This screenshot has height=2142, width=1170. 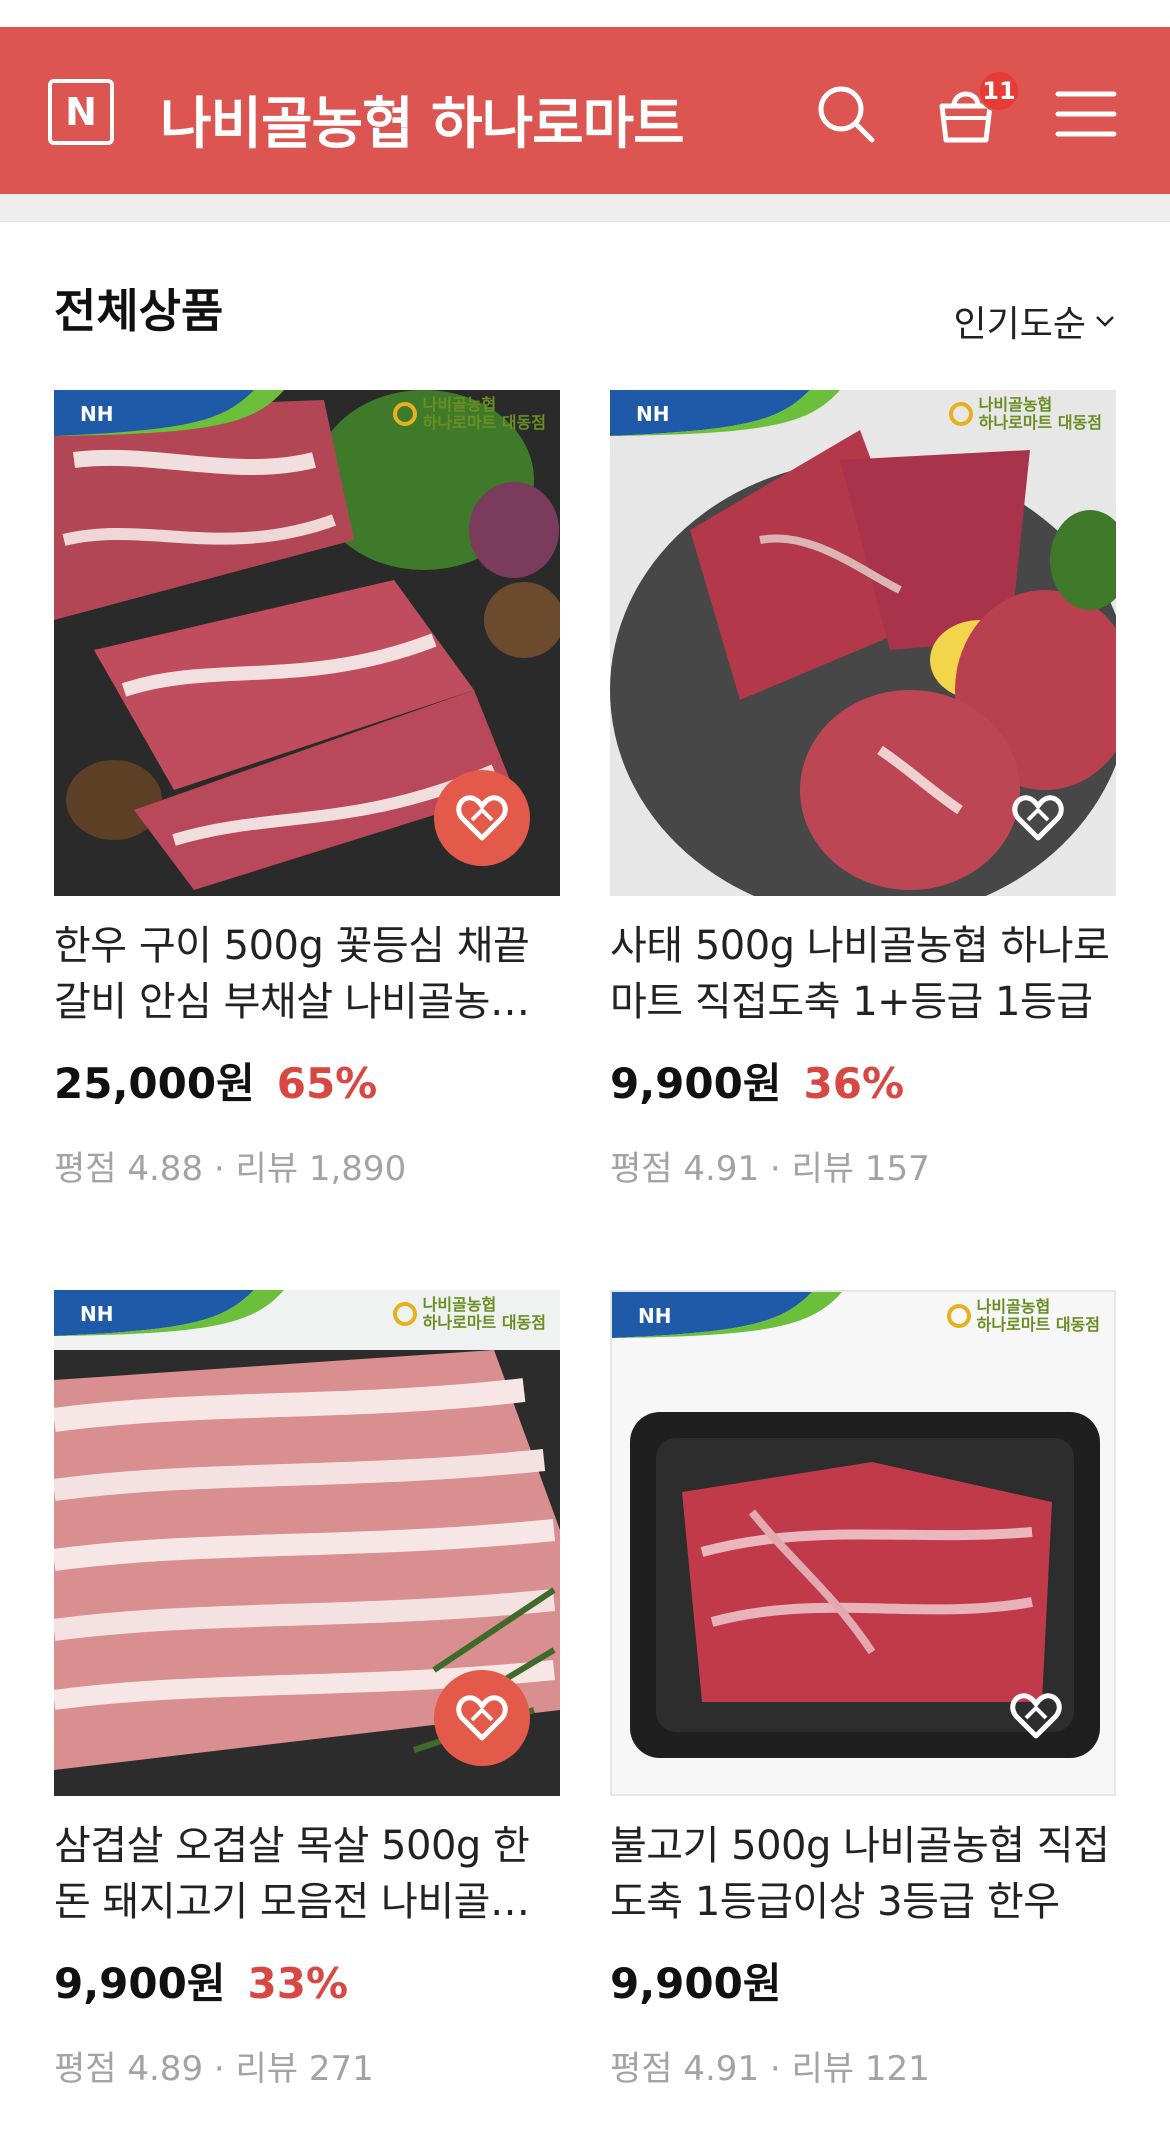 What do you see at coordinates (863, 1980) in the screenshot?
I see `price-row: 9,900원` at bounding box center [863, 1980].